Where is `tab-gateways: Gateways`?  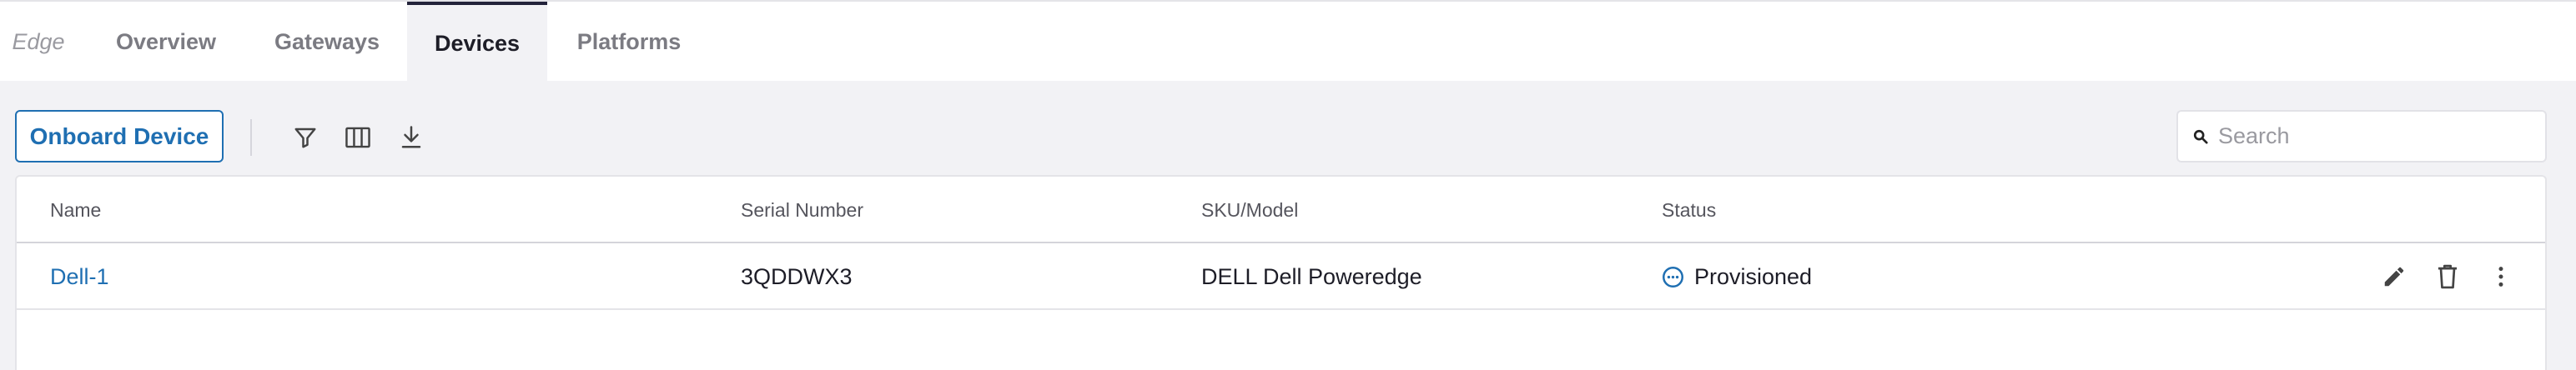
tab-gateways: Gateways is located at coordinates (327, 42).